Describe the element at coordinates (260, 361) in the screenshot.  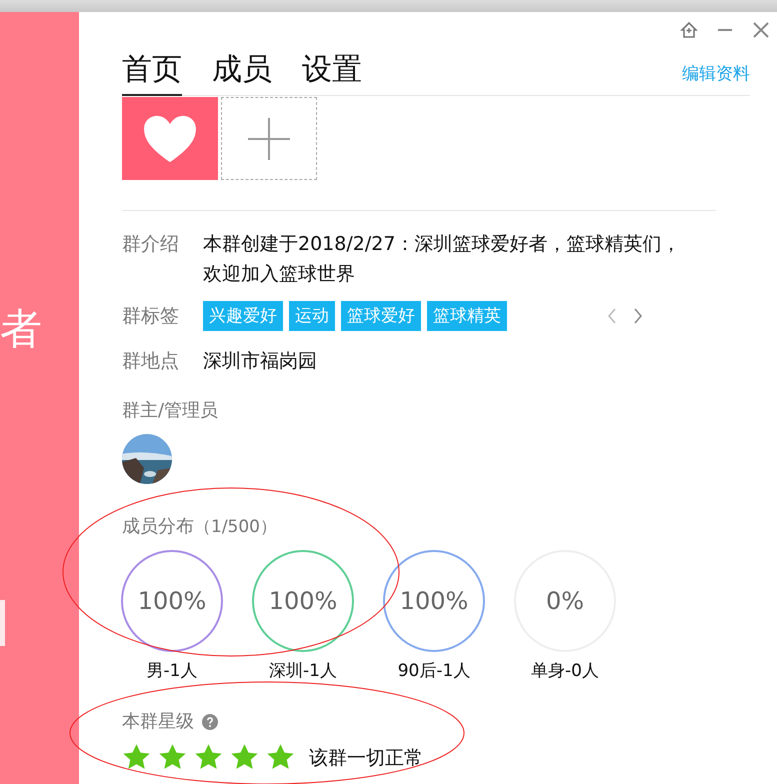
I see `field-value: 深圳市福岗园` at that location.